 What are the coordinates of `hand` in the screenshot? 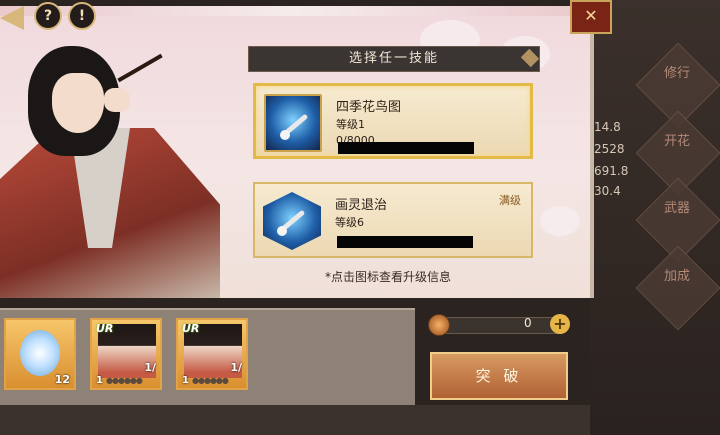 It's located at (117, 100).